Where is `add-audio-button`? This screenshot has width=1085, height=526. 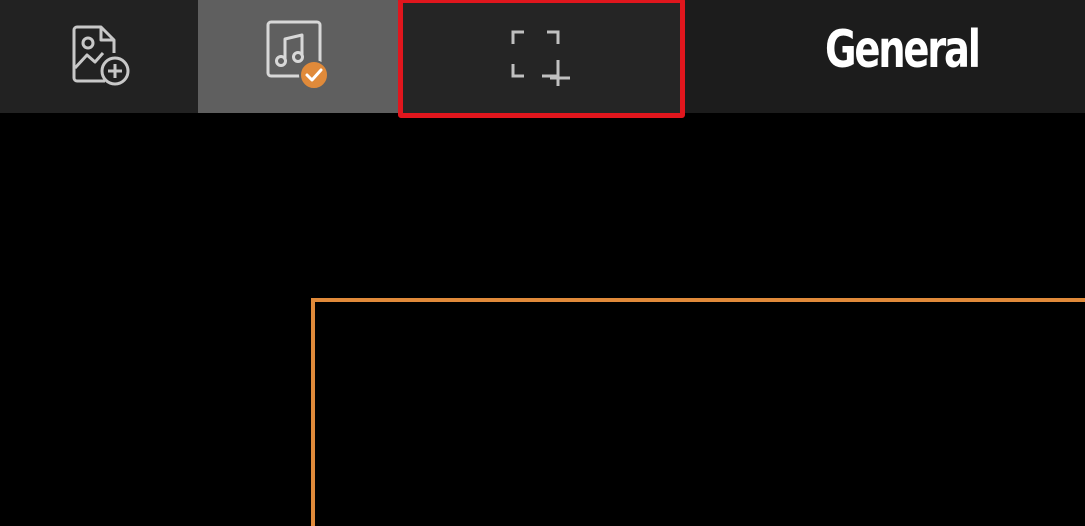
add-audio-button is located at coordinates (298, 56).